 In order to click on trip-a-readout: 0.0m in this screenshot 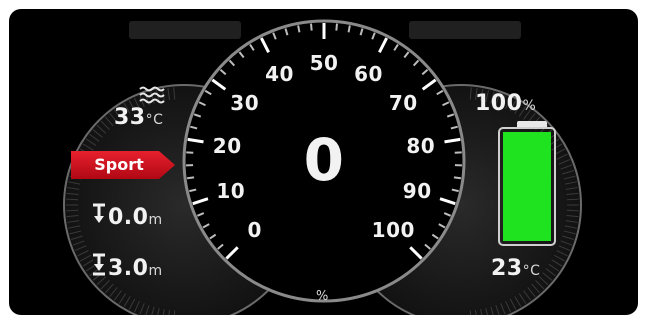, I will do `click(135, 217)`.